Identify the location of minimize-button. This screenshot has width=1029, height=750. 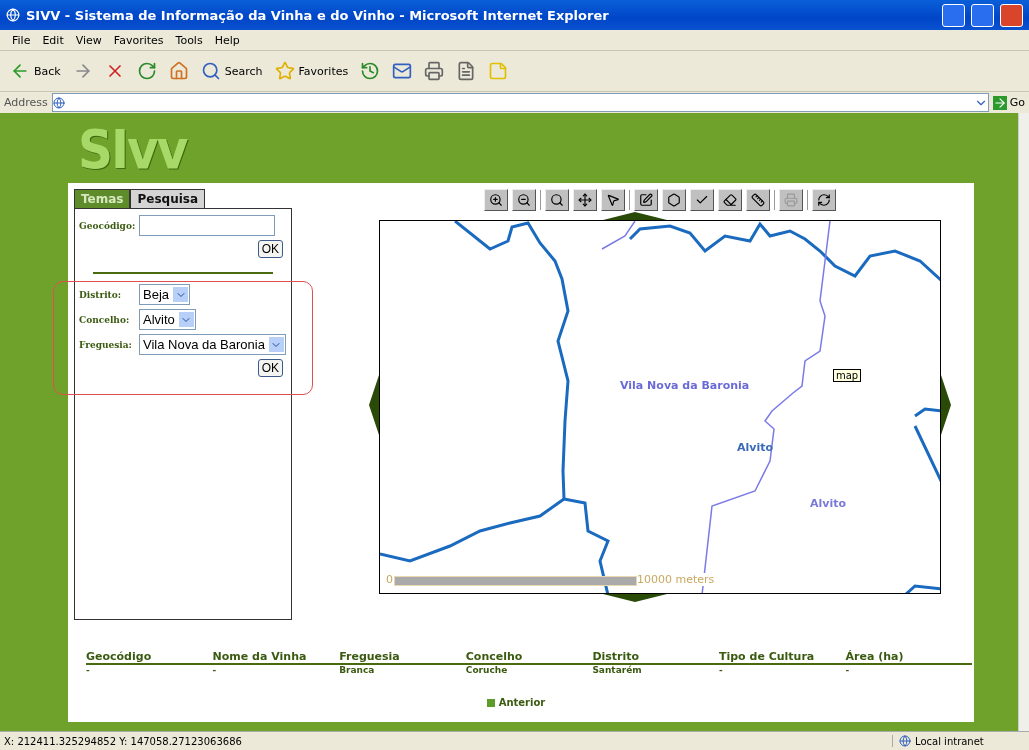
(953, 15).